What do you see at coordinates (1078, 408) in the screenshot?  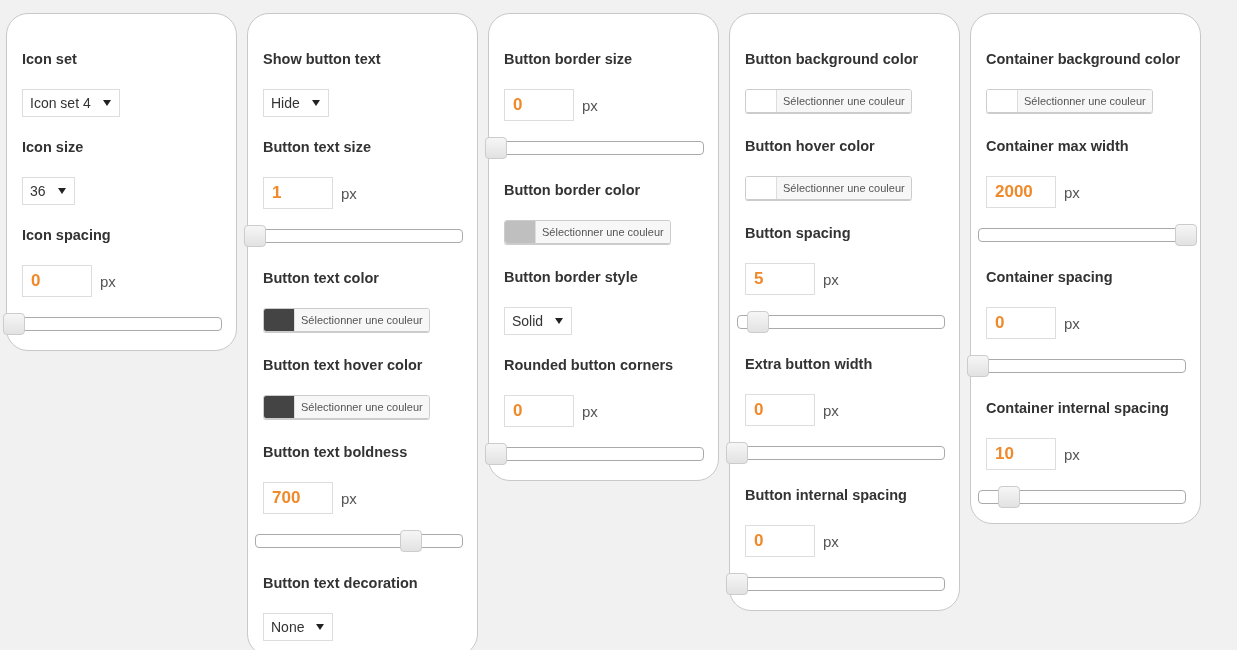 I see `setting-label: Container internal spacing` at bounding box center [1078, 408].